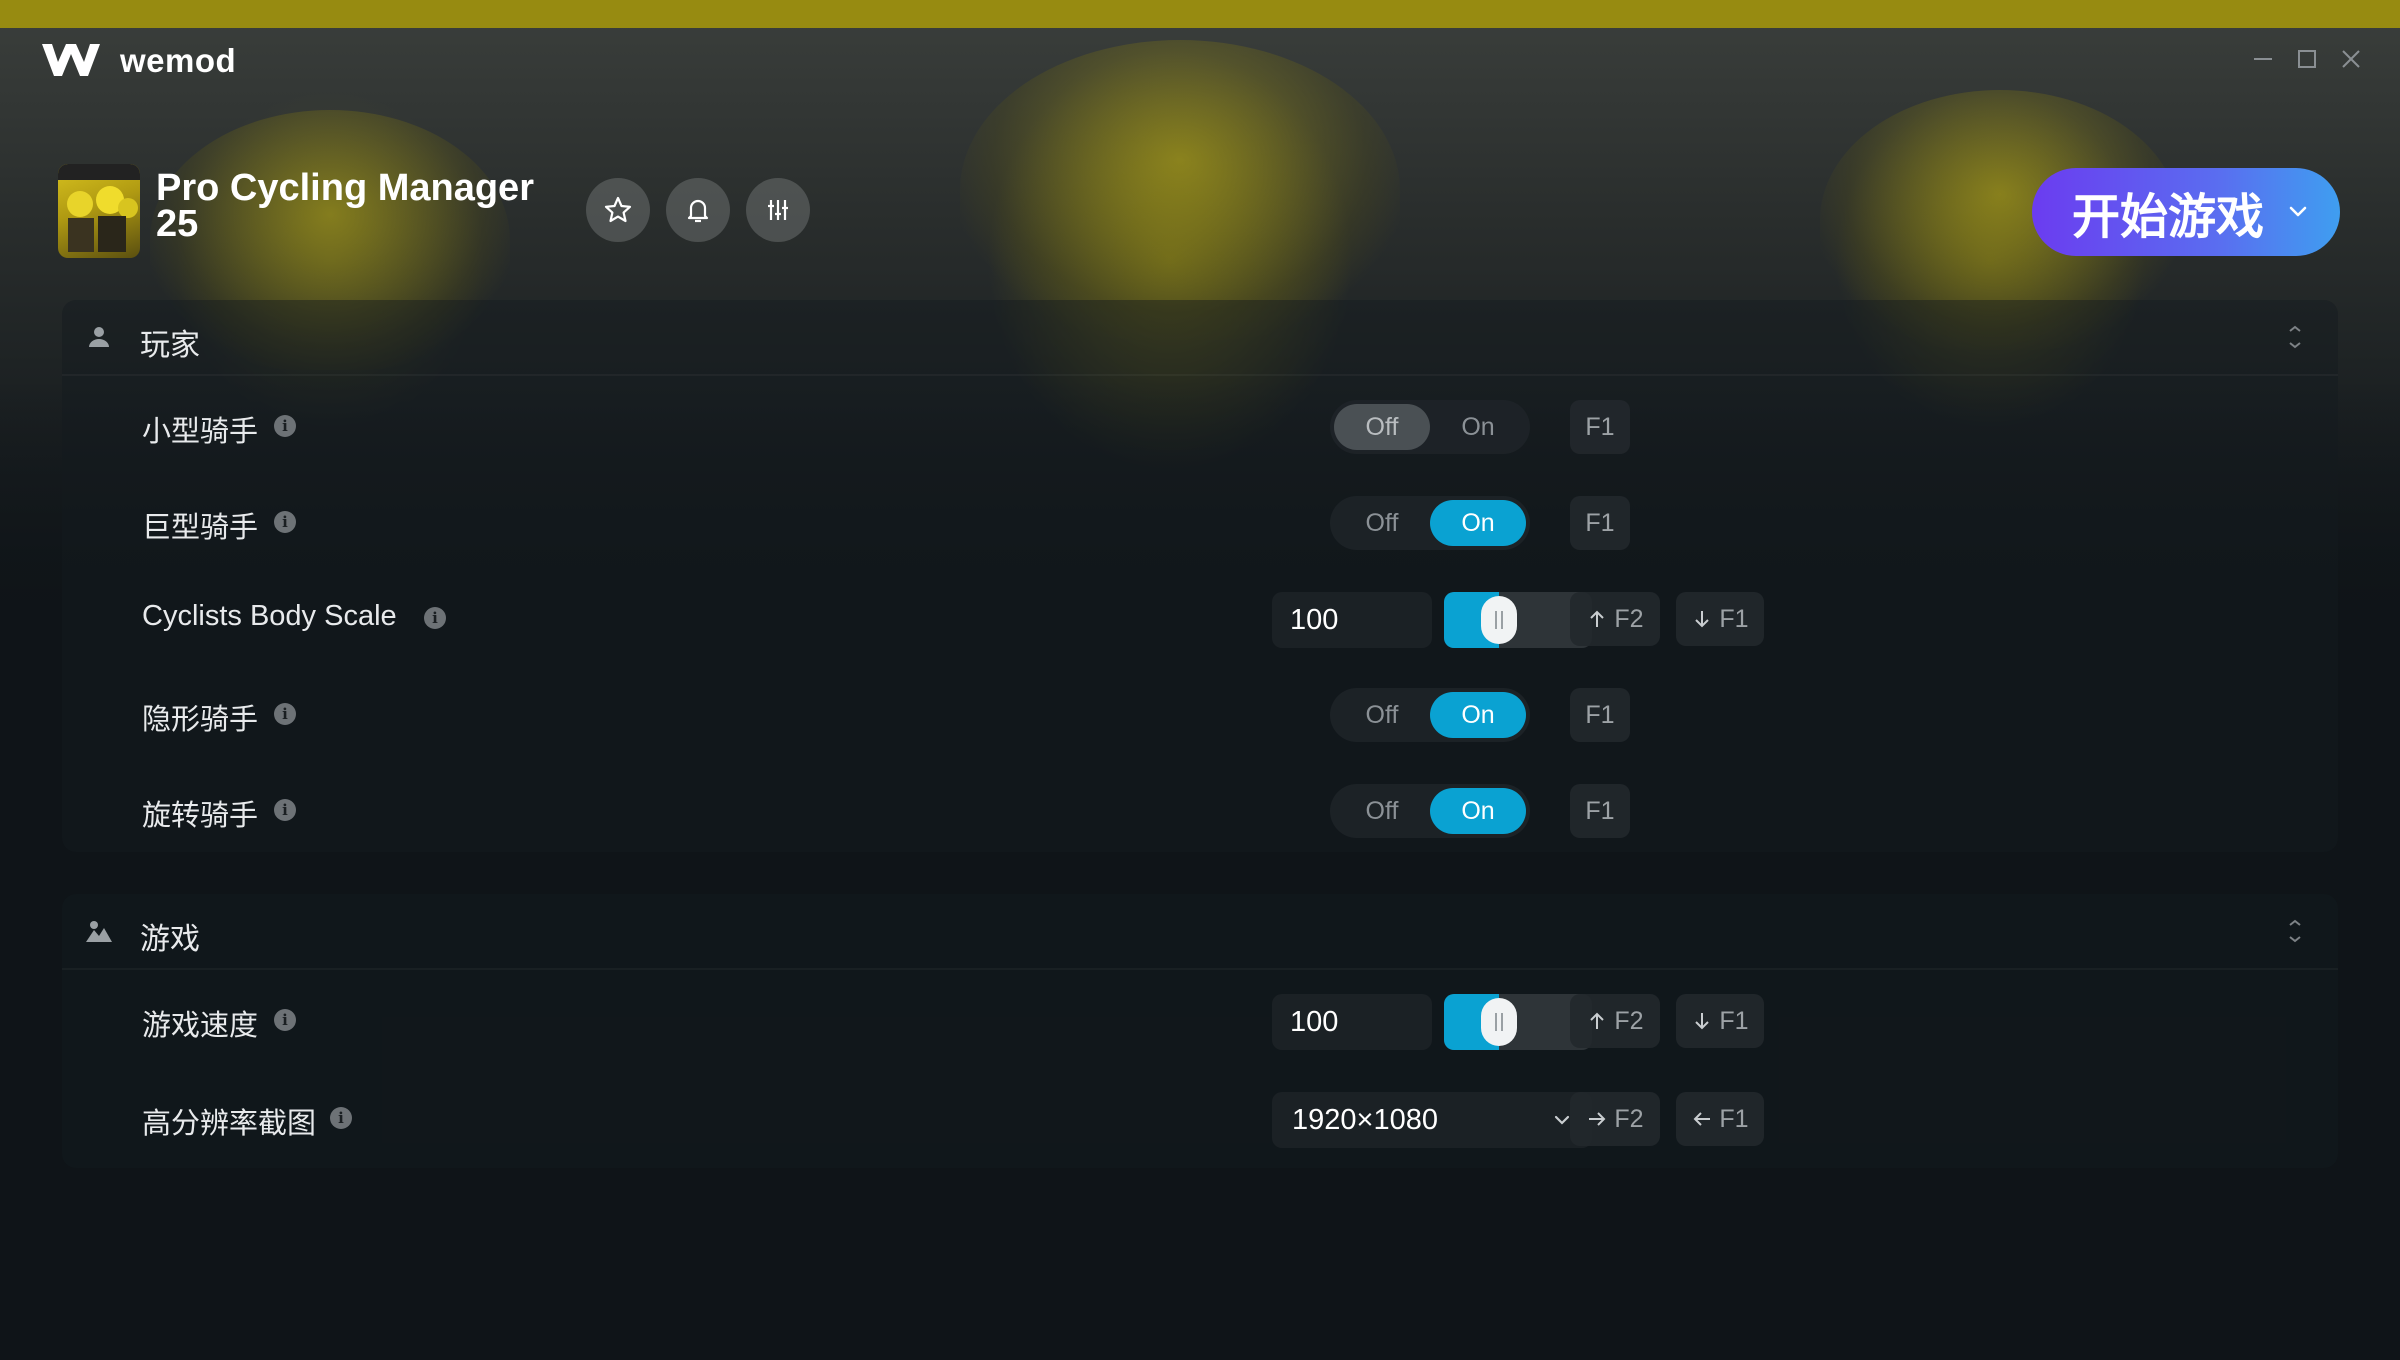 The height and width of the screenshot is (1360, 2400). What do you see at coordinates (229, 1124) in the screenshot?
I see `cheat-label: 高分辨率截图` at bounding box center [229, 1124].